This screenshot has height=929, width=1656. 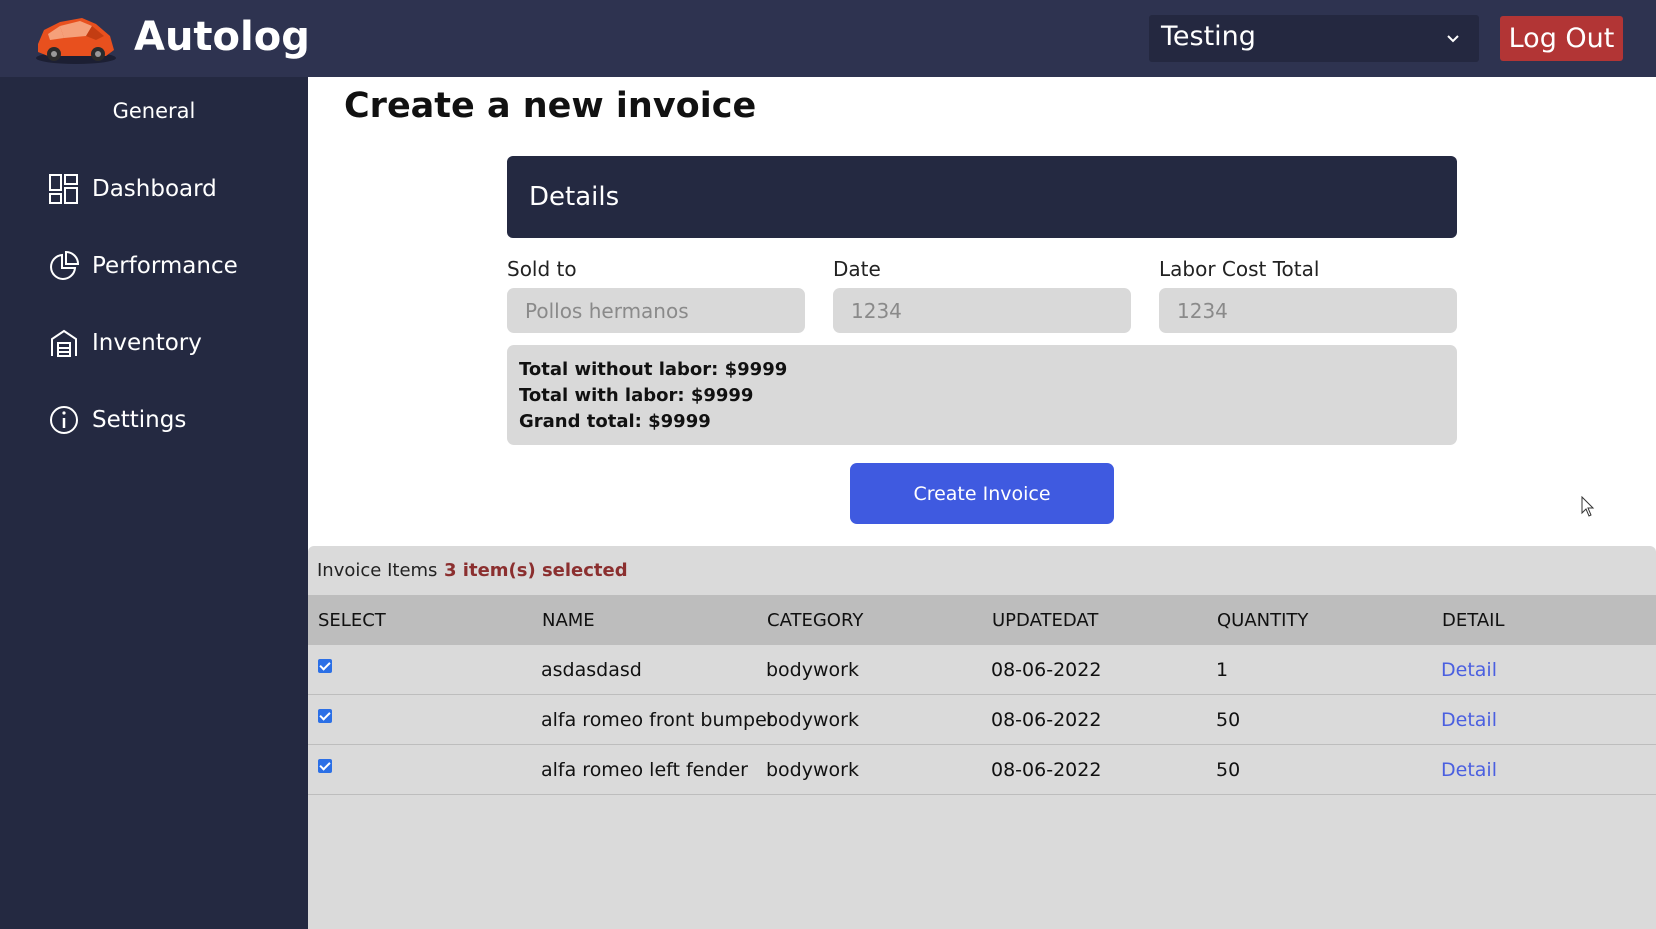 I want to click on logout-button: Log Out, so click(x=1561, y=38).